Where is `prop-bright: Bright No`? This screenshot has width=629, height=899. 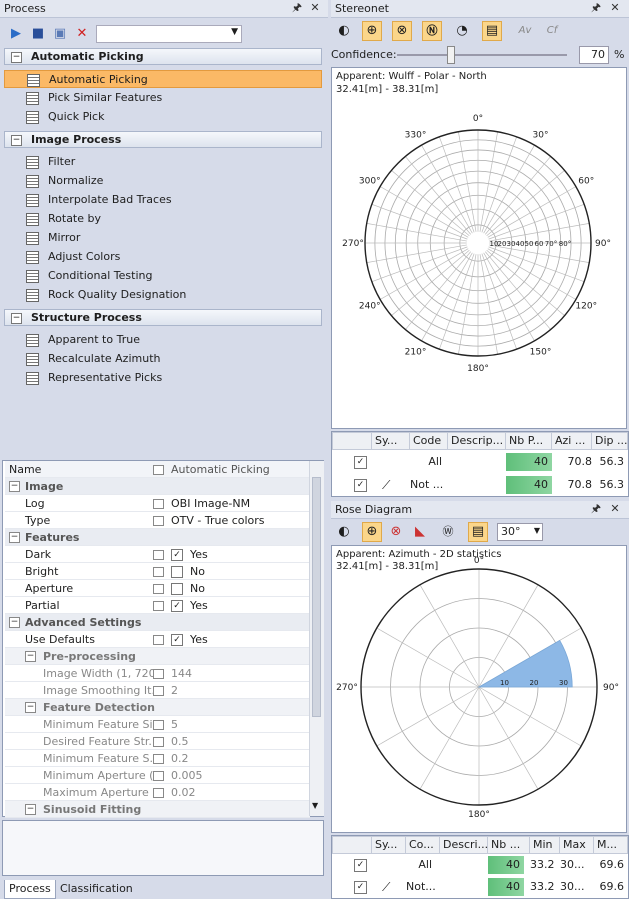 prop-bright: Bright No is located at coordinates (157, 571).